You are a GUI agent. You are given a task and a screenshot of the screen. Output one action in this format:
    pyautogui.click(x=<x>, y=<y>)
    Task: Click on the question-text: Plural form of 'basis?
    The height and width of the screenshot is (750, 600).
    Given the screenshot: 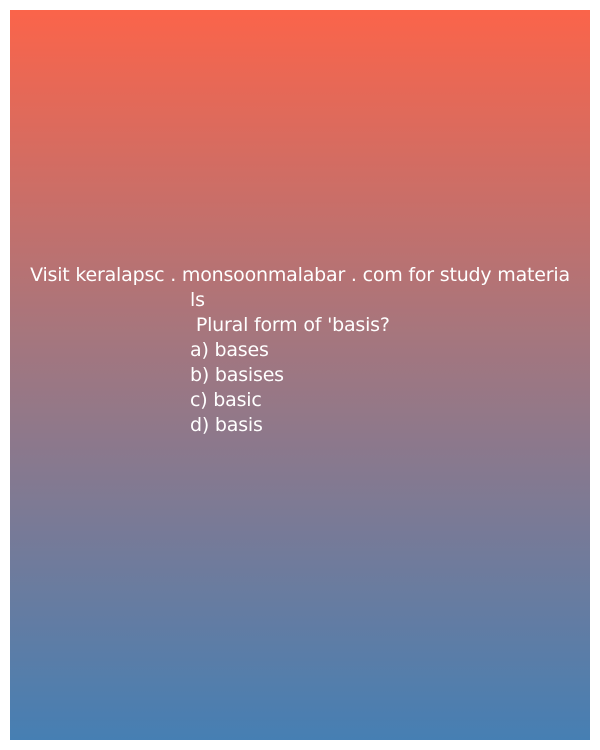 What is the action you would take?
    pyautogui.click(x=290, y=325)
    